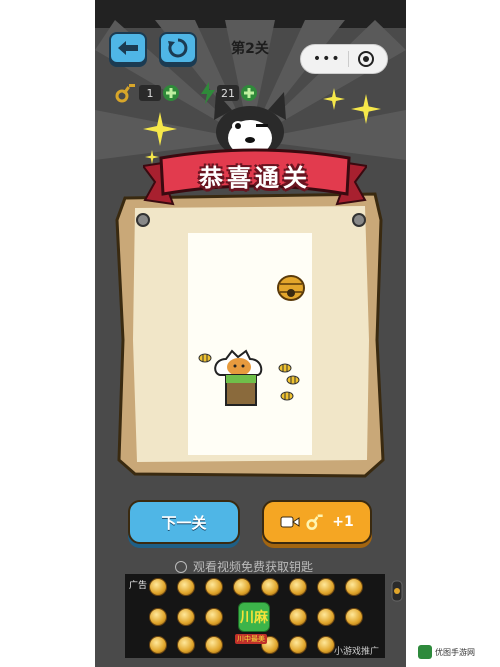  I want to click on next-level-label: 下一关, so click(184, 522).